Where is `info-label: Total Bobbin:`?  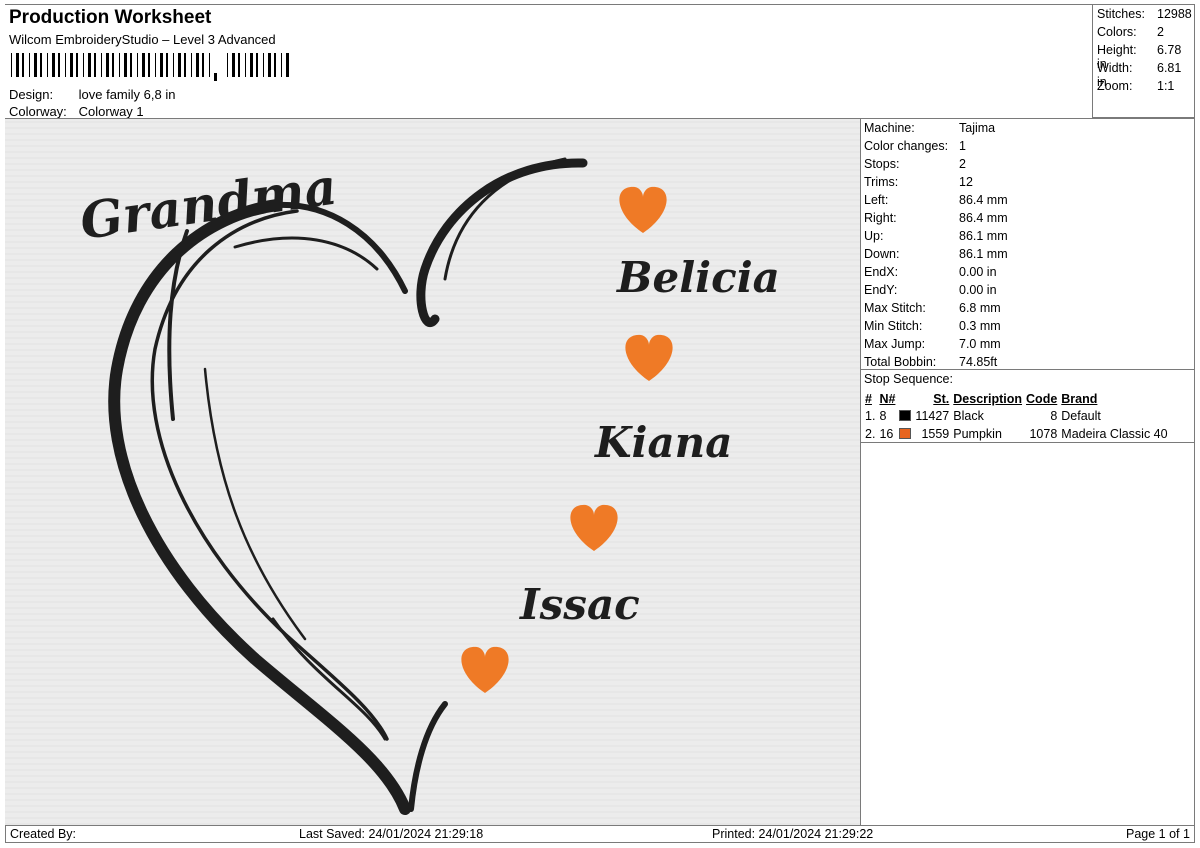 info-label: Total Bobbin: is located at coordinates (900, 362).